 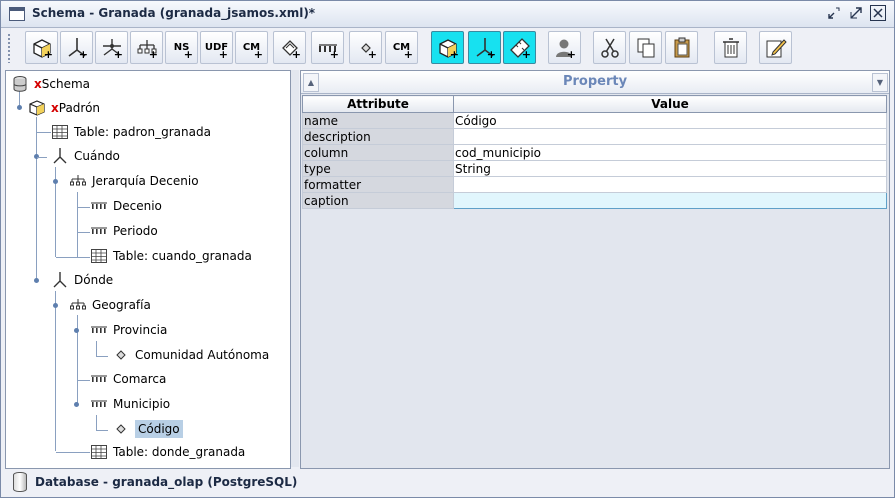 What do you see at coordinates (670, 104) in the screenshot?
I see `column-header-value: Value` at bounding box center [670, 104].